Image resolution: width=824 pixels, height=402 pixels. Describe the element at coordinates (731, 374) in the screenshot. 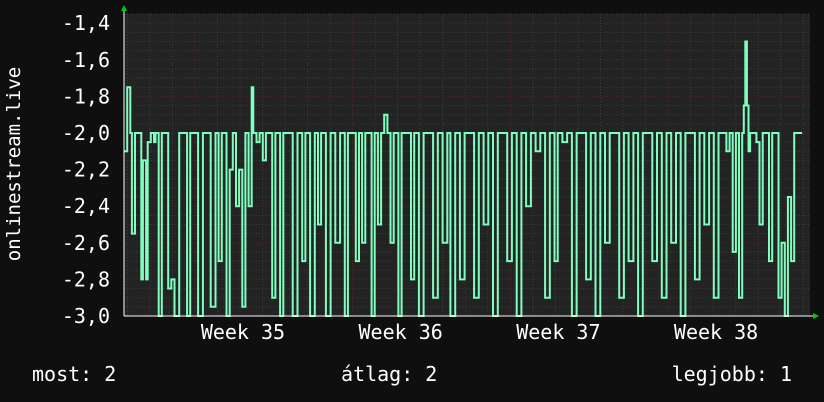

I see `footer-best-value: legjobb: 1` at that location.